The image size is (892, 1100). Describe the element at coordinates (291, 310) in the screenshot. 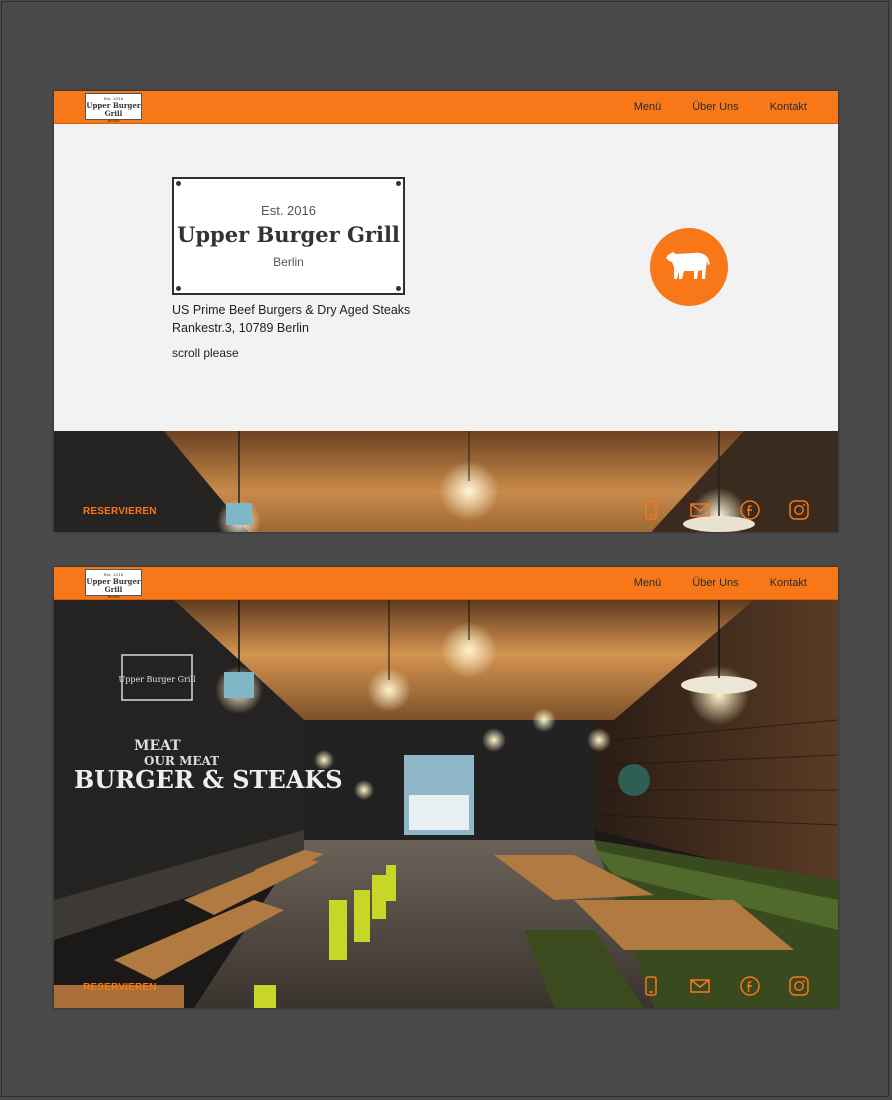

I see `hero-tagline: US Prime Beef Burgers & Dry Aged Steaks` at that location.